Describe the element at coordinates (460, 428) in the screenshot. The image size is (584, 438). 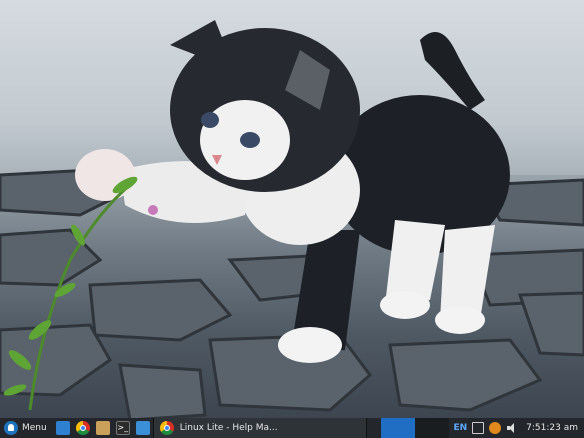
I see `keyboard-layout-indicator: EN` at that location.